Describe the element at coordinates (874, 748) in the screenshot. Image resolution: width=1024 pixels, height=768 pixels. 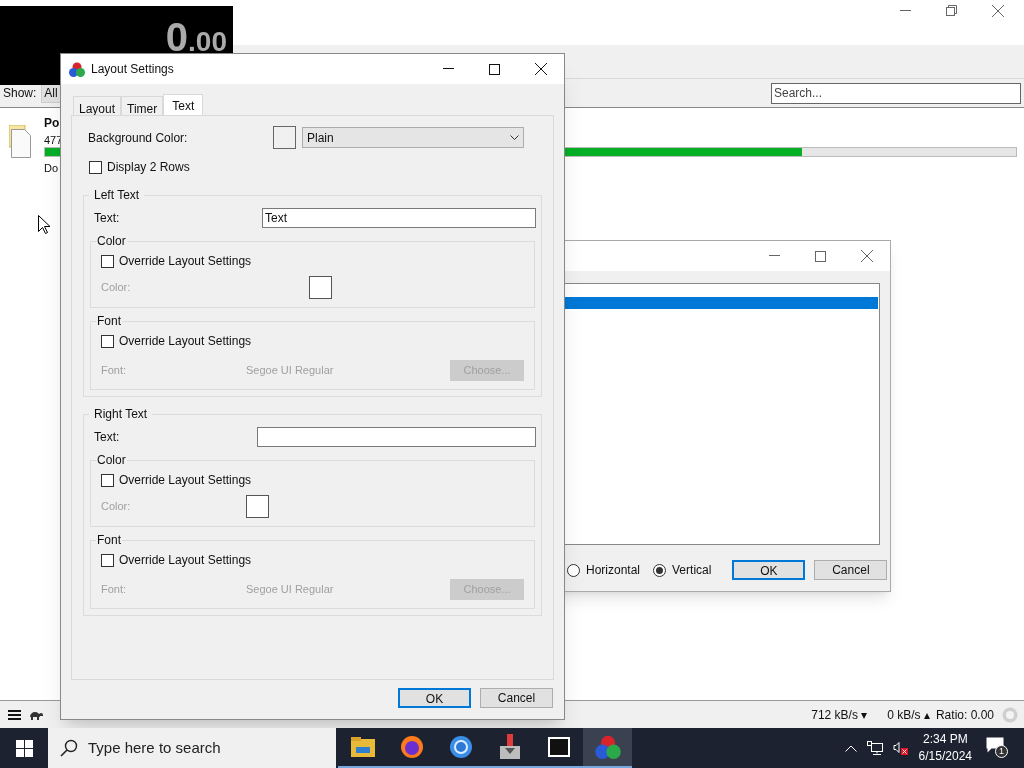
I see `network-icon` at that location.